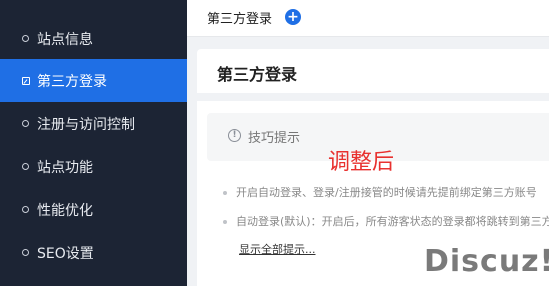 Image resolution: width=549 pixels, height=286 pixels. I want to click on sidebar-item-label: SEO设置, so click(65, 253).